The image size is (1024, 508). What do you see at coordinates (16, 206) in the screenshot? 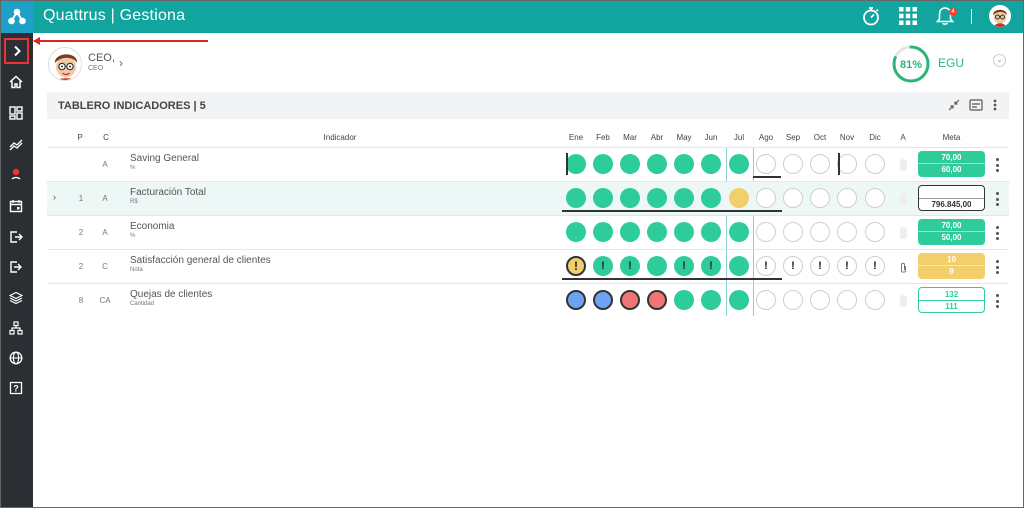
I see `calendar-icon` at bounding box center [16, 206].